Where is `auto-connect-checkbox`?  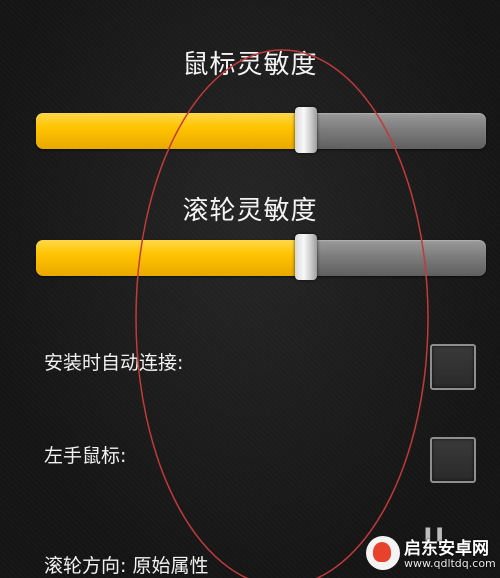
auto-connect-checkbox is located at coordinates (453, 367).